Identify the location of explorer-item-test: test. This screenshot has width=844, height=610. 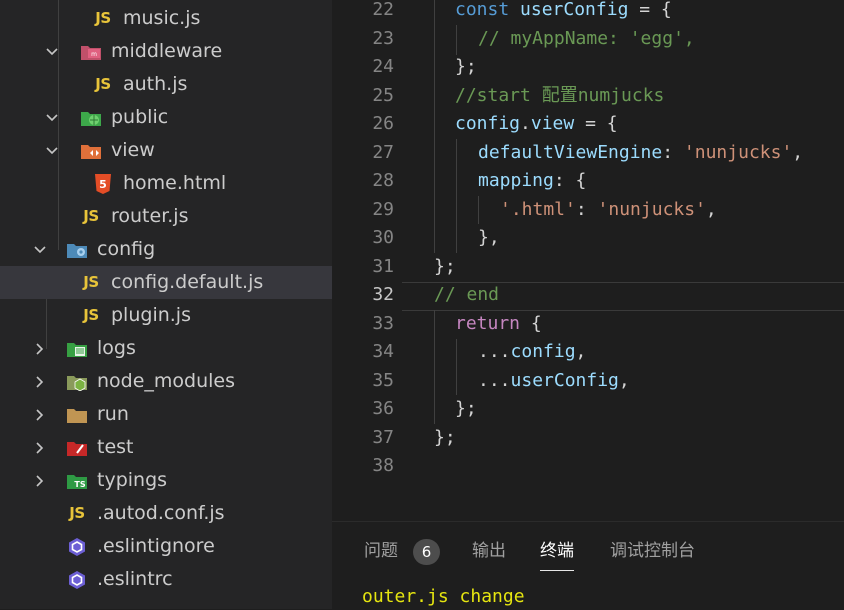
(166, 447).